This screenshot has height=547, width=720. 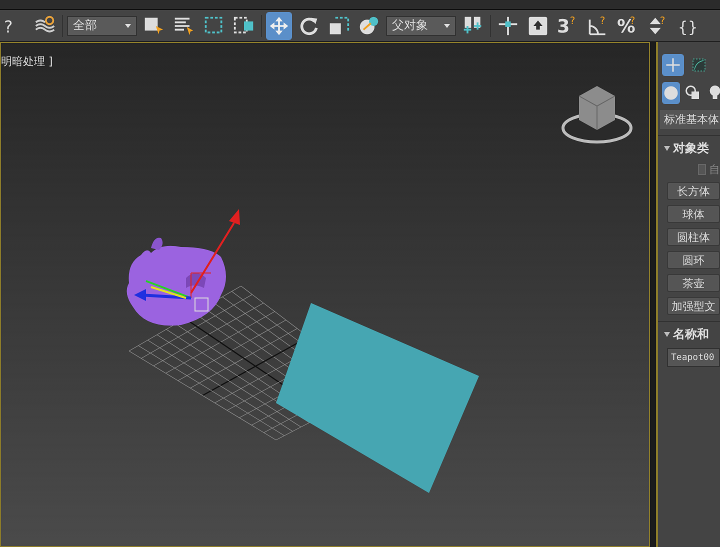 I want to click on dropdown: 全部, so click(x=102, y=26).